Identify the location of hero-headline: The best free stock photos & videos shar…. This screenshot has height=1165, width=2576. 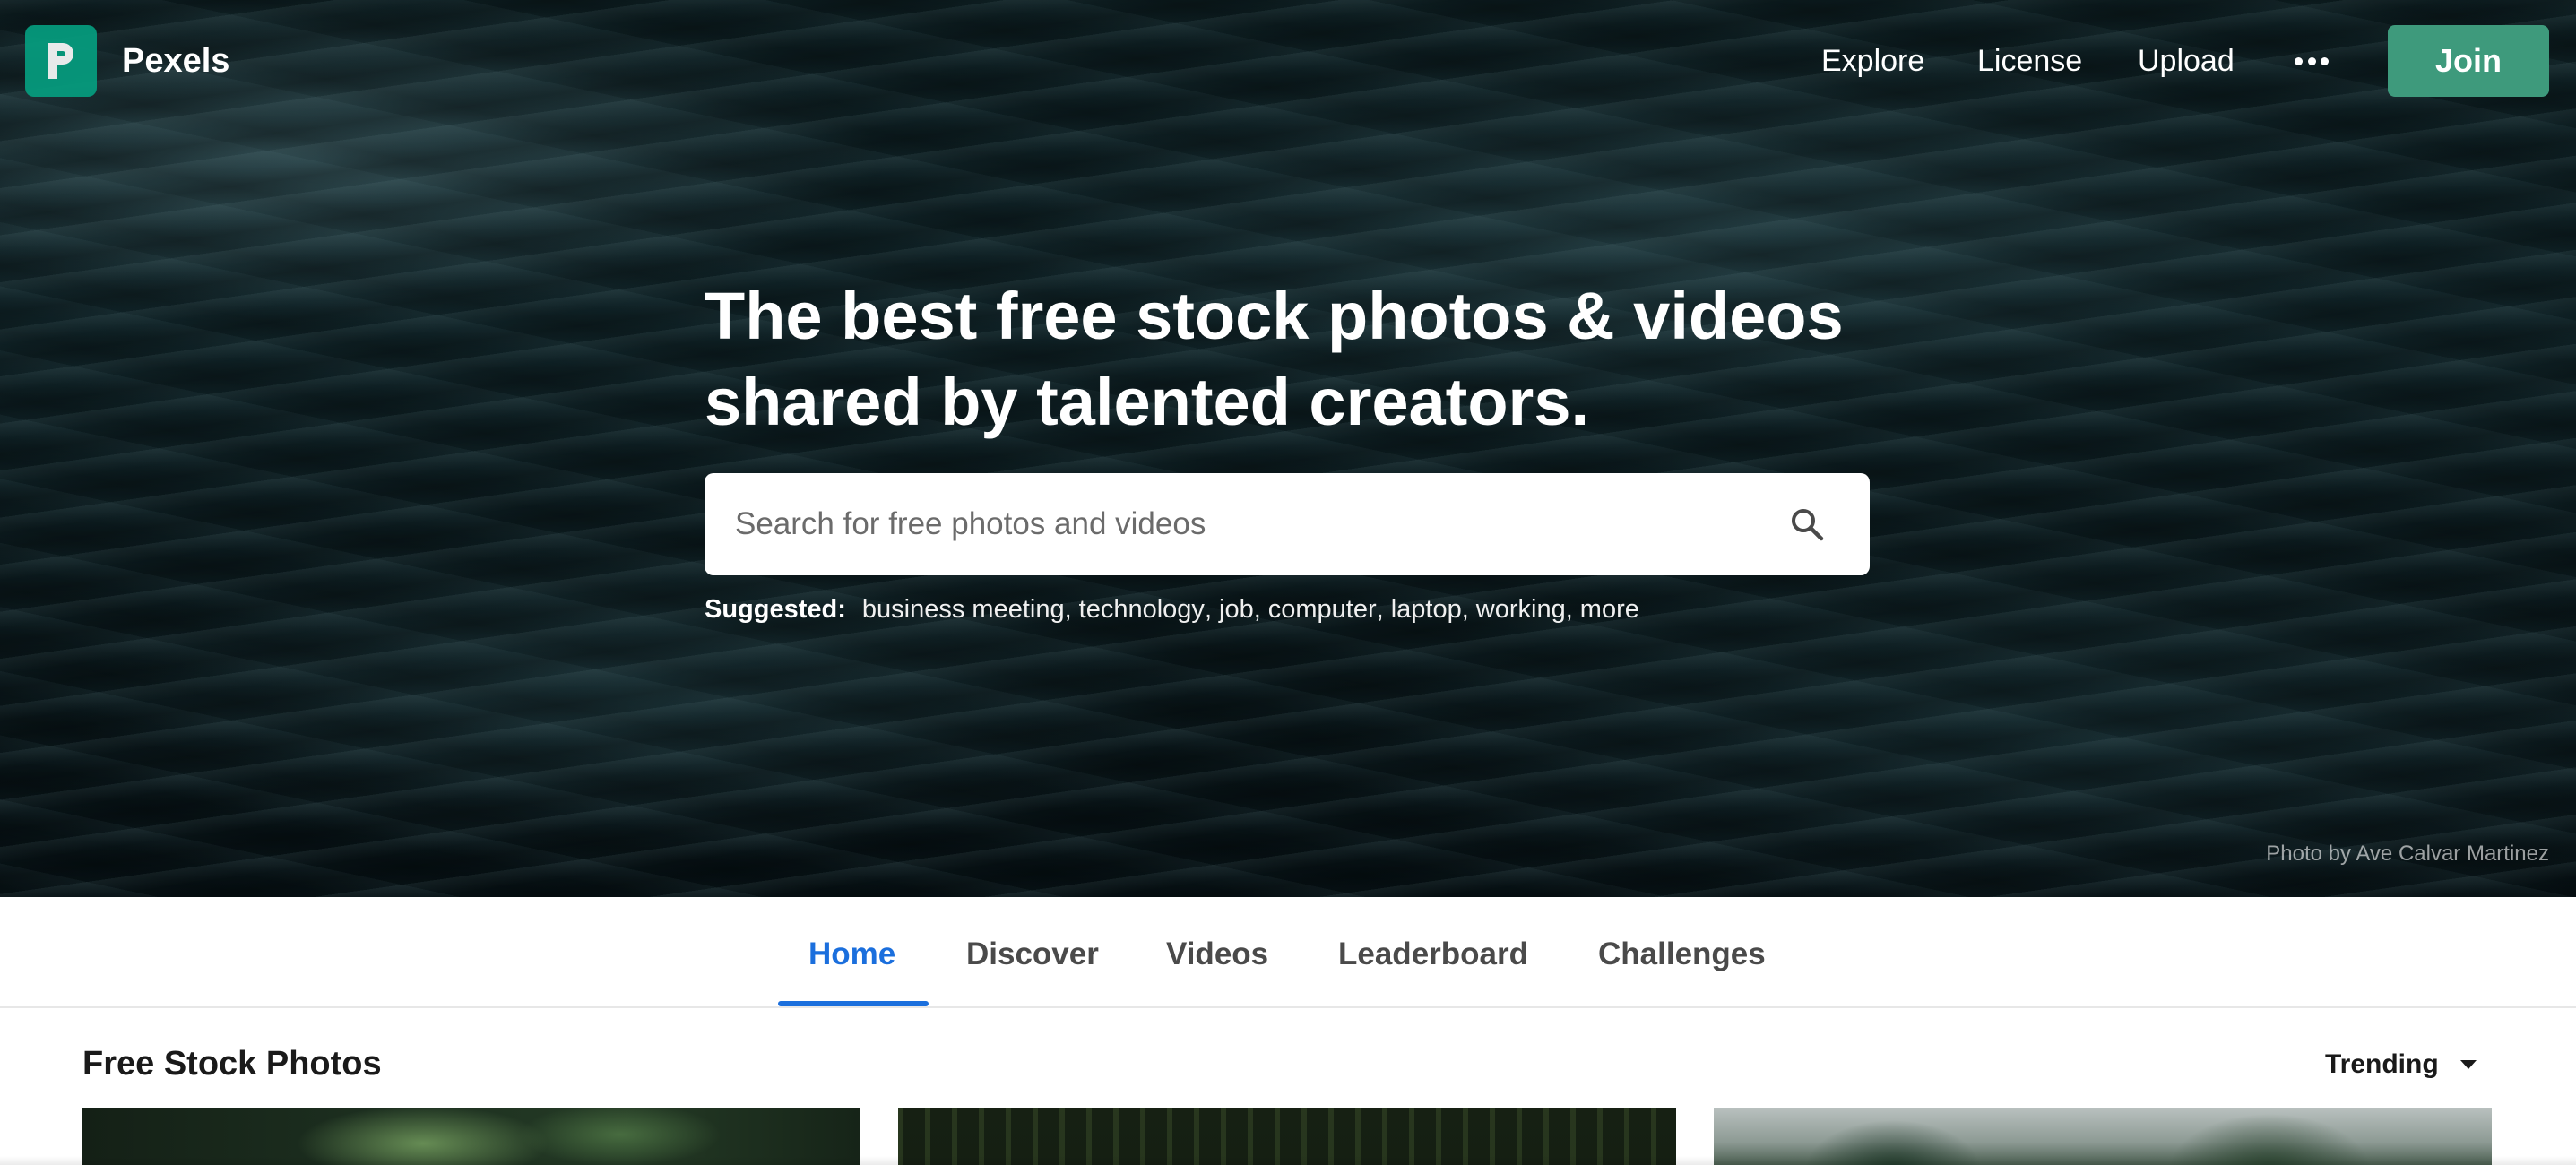
(1296, 359).